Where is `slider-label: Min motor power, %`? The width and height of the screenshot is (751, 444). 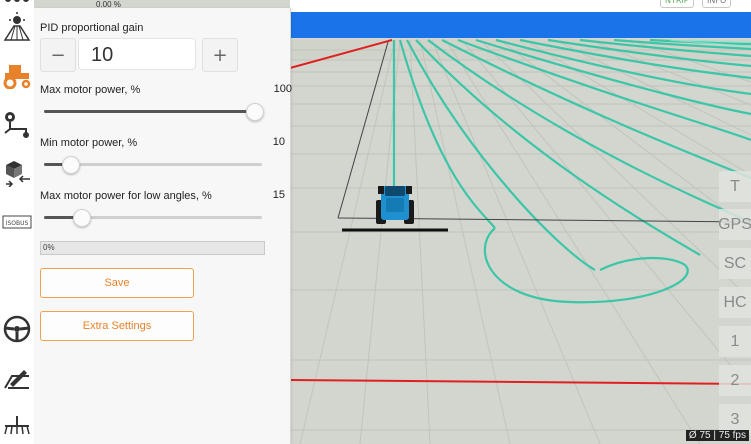 slider-label: Min motor power, % is located at coordinates (89, 143).